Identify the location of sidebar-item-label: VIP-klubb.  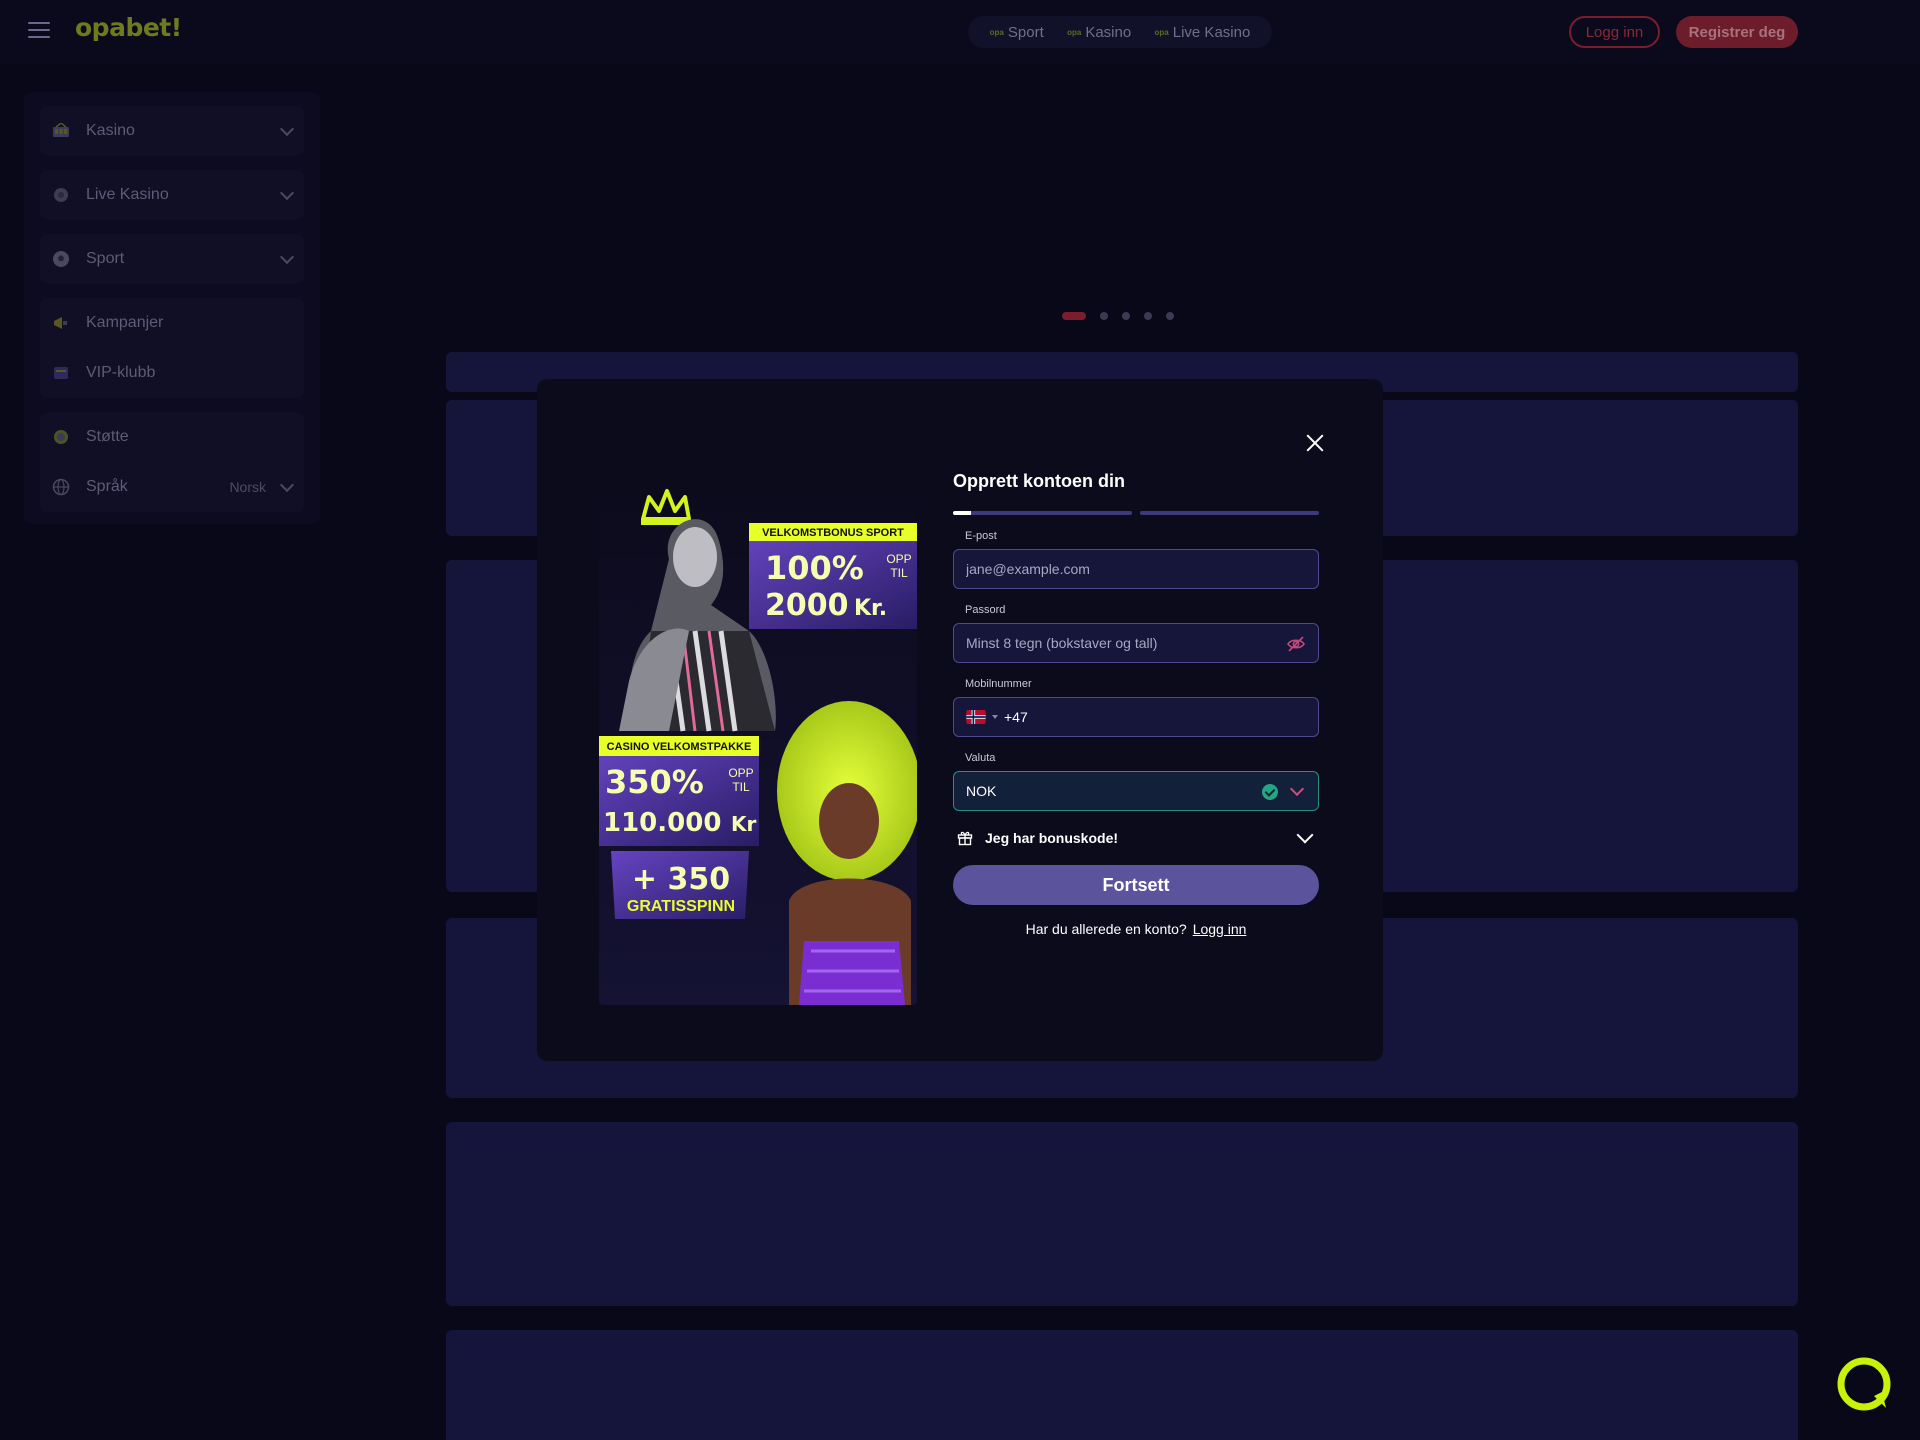
(121, 372).